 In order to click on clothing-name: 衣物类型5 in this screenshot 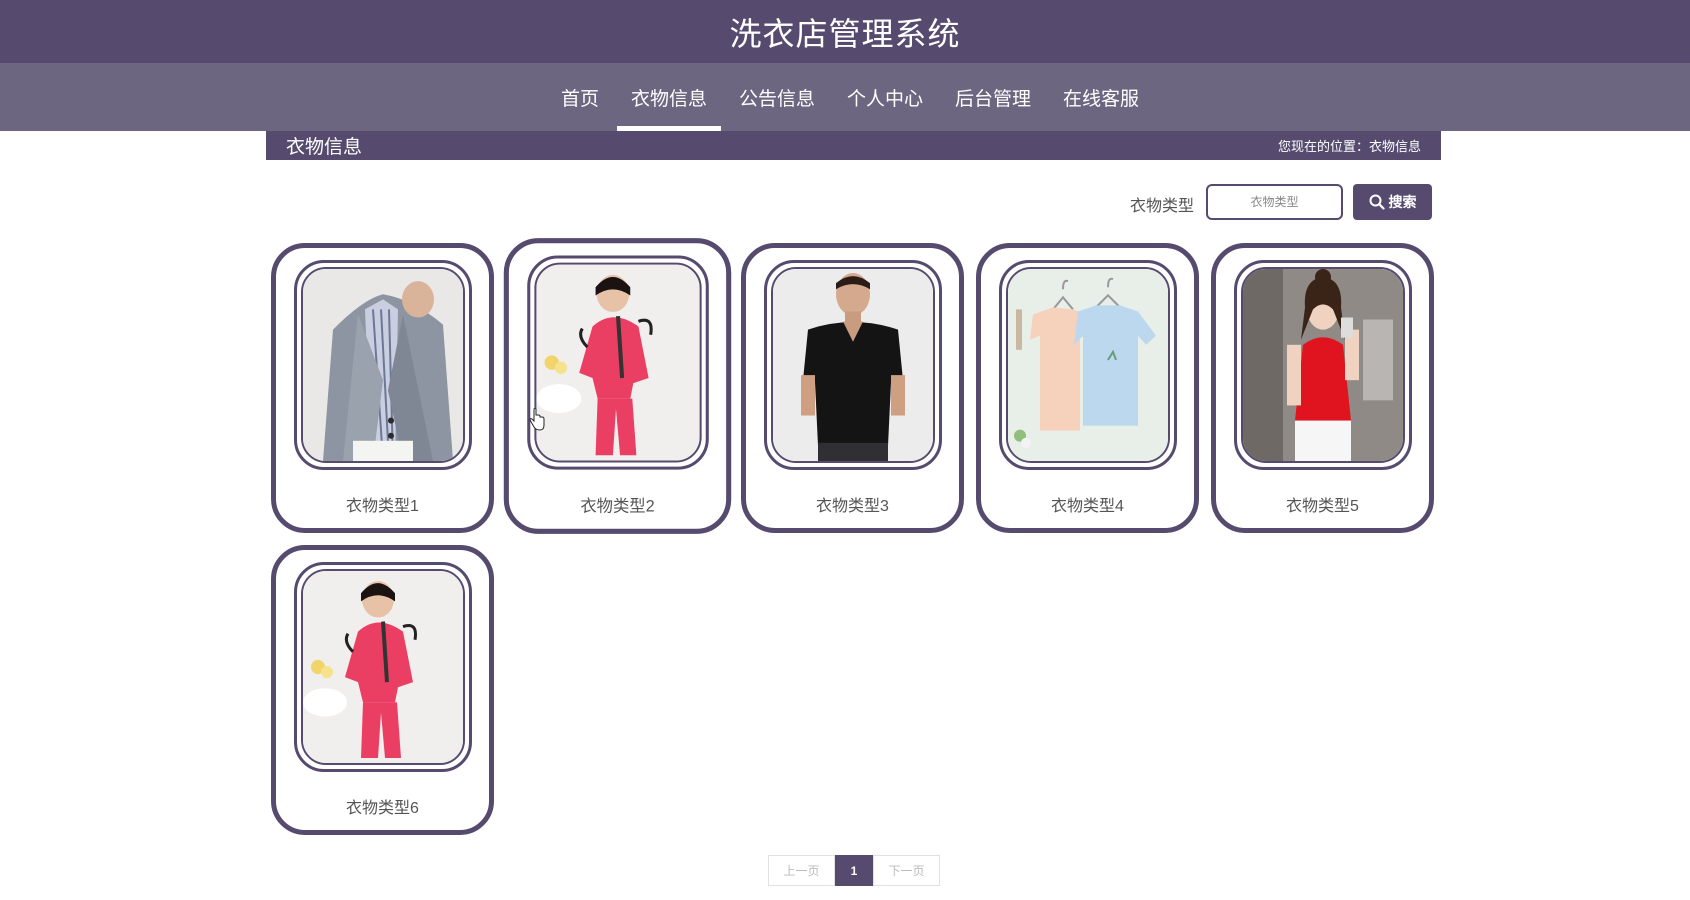, I will do `click(1322, 506)`.